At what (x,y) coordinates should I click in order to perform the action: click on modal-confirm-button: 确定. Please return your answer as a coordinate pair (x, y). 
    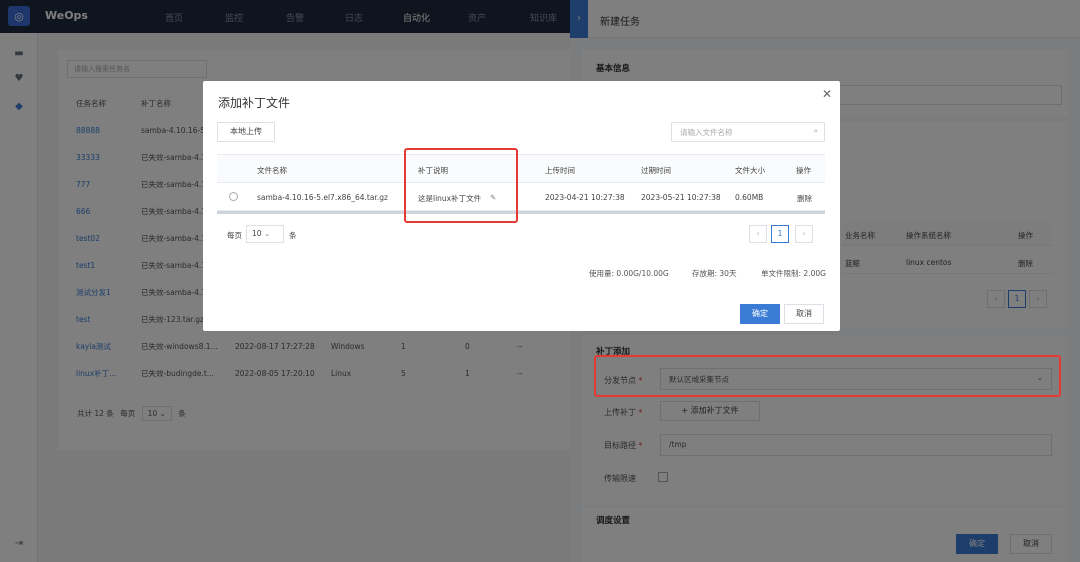
    Looking at the image, I should click on (760, 314).